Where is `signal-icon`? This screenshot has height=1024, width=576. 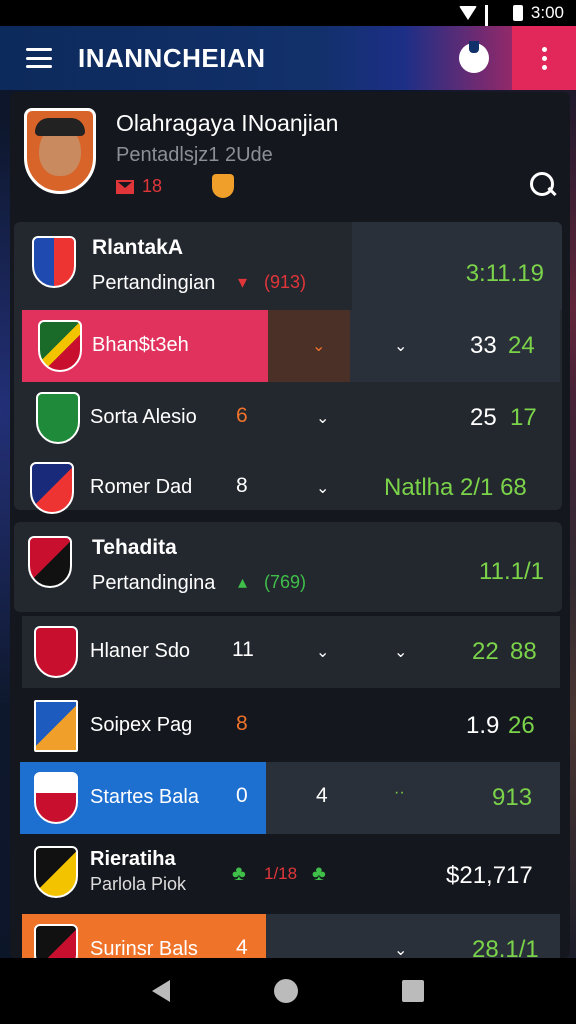
signal-icon is located at coordinates (494, 26).